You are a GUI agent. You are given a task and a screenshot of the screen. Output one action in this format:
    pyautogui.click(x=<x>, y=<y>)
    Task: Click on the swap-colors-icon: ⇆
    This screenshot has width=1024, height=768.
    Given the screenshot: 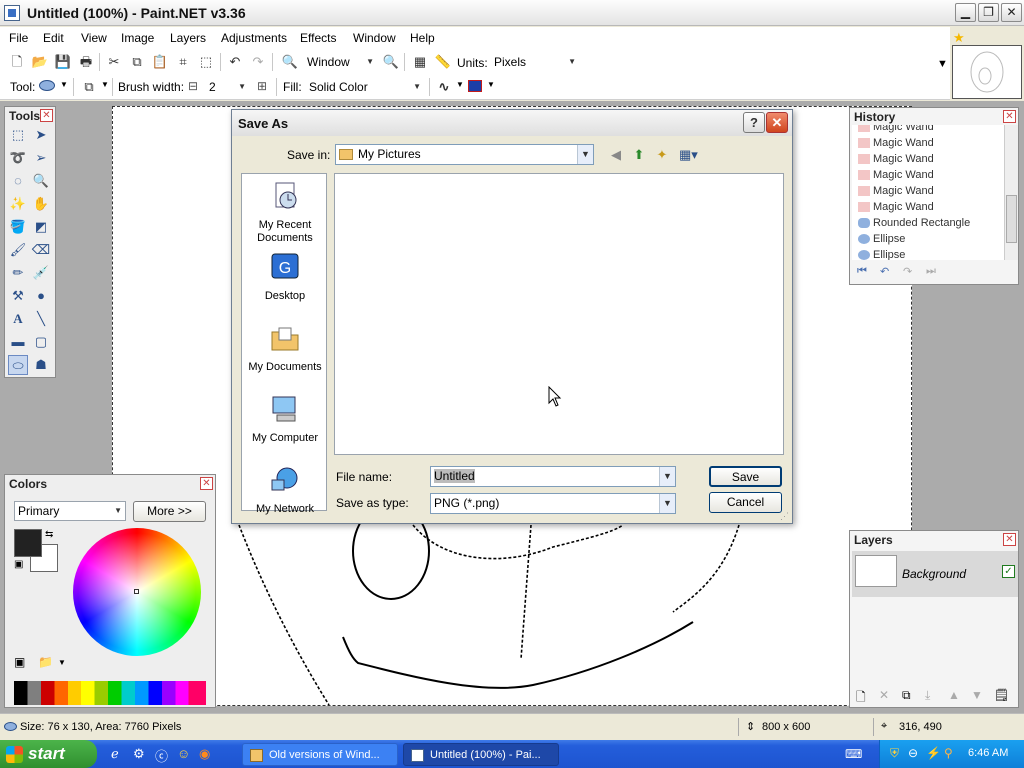 What is the action you would take?
    pyautogui.click(x=49, y=534)
    